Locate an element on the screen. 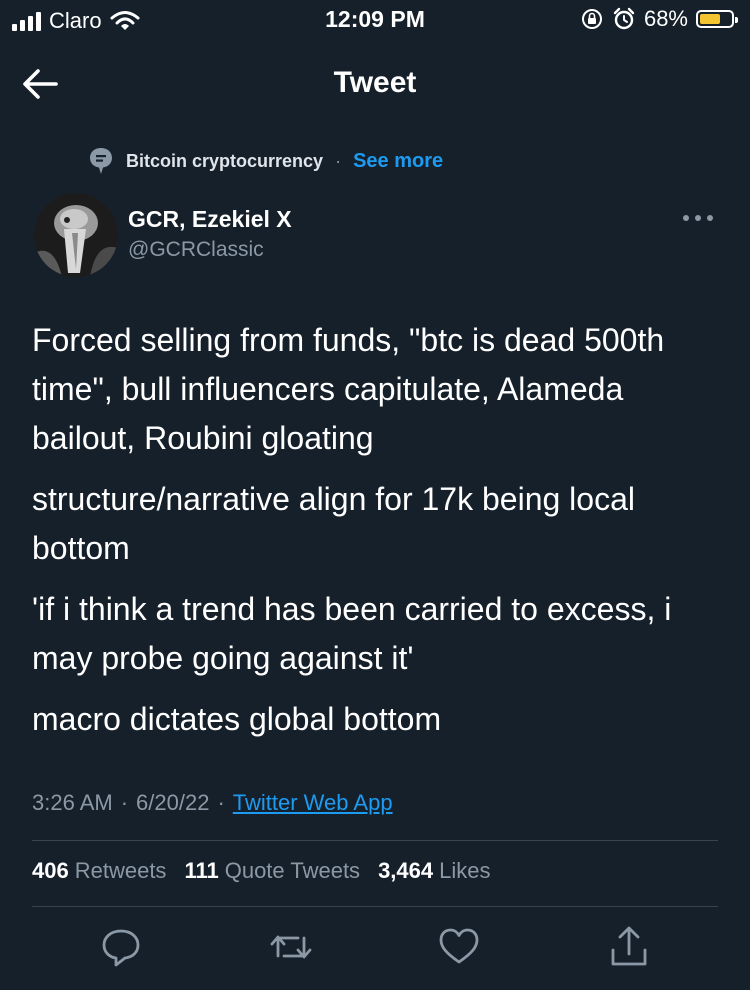  topic-label: Bitcoin cryptocurrency is located at coordinates (225, 160).